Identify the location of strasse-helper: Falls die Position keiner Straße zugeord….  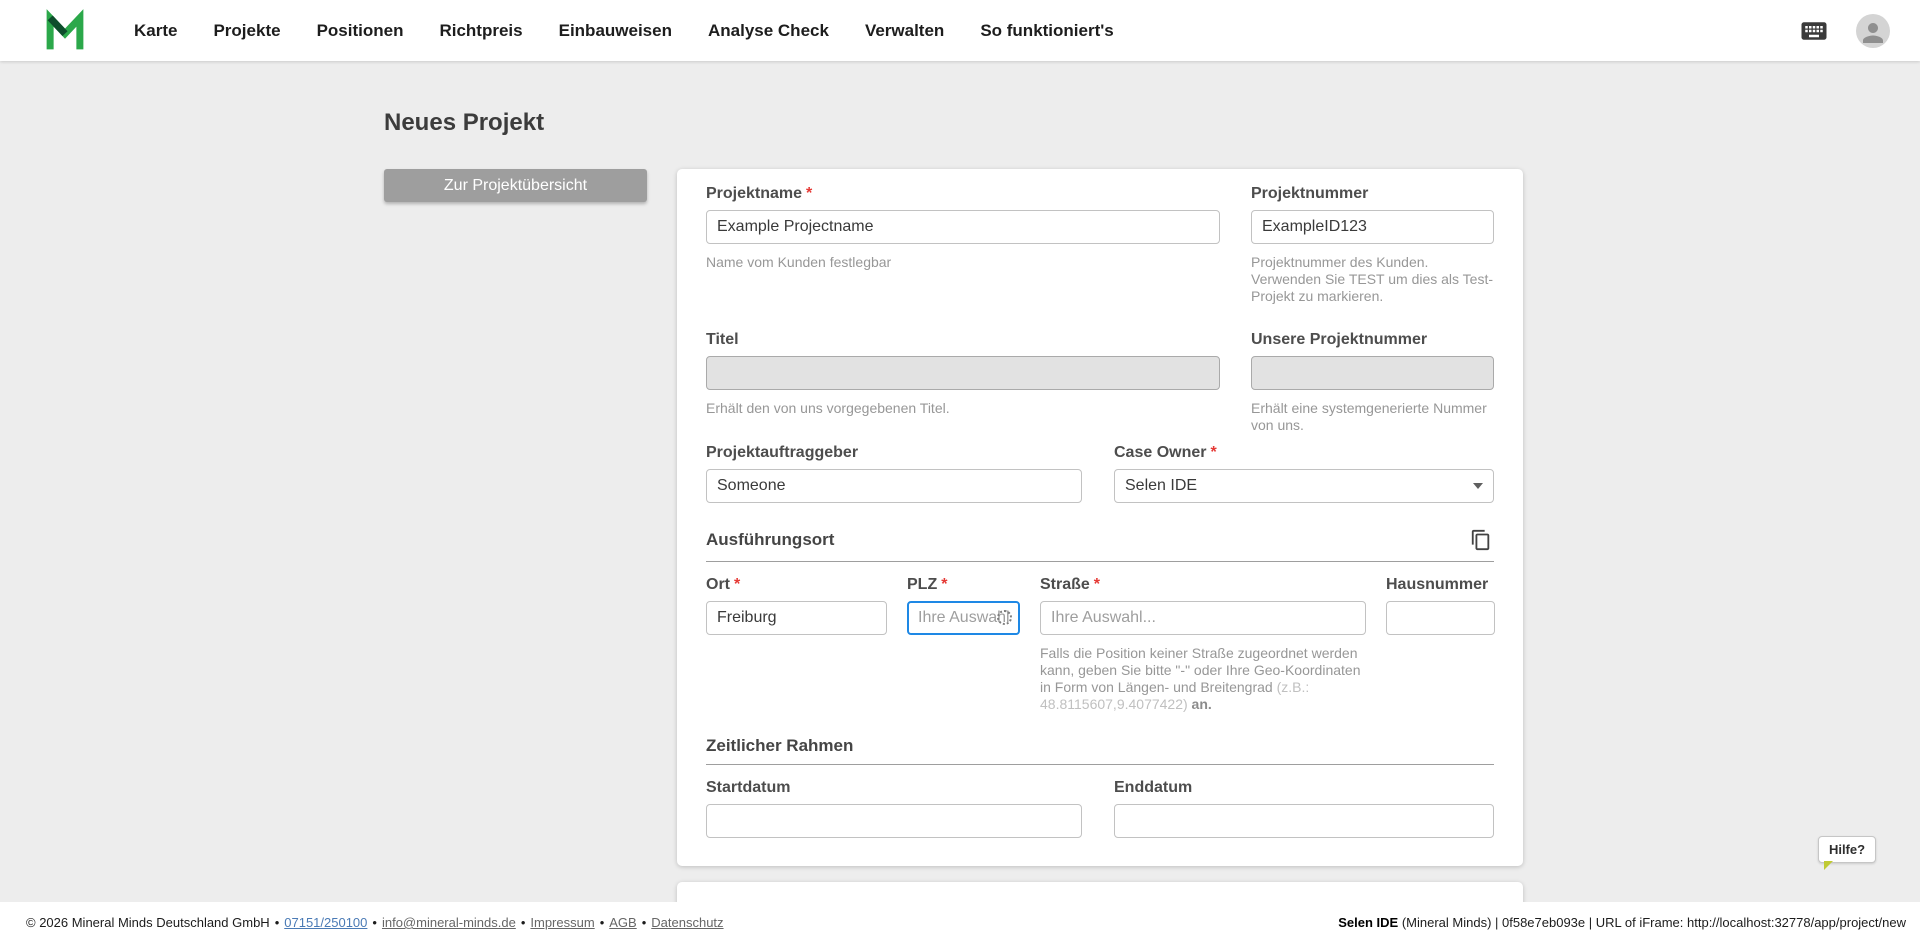
(1200, 678).